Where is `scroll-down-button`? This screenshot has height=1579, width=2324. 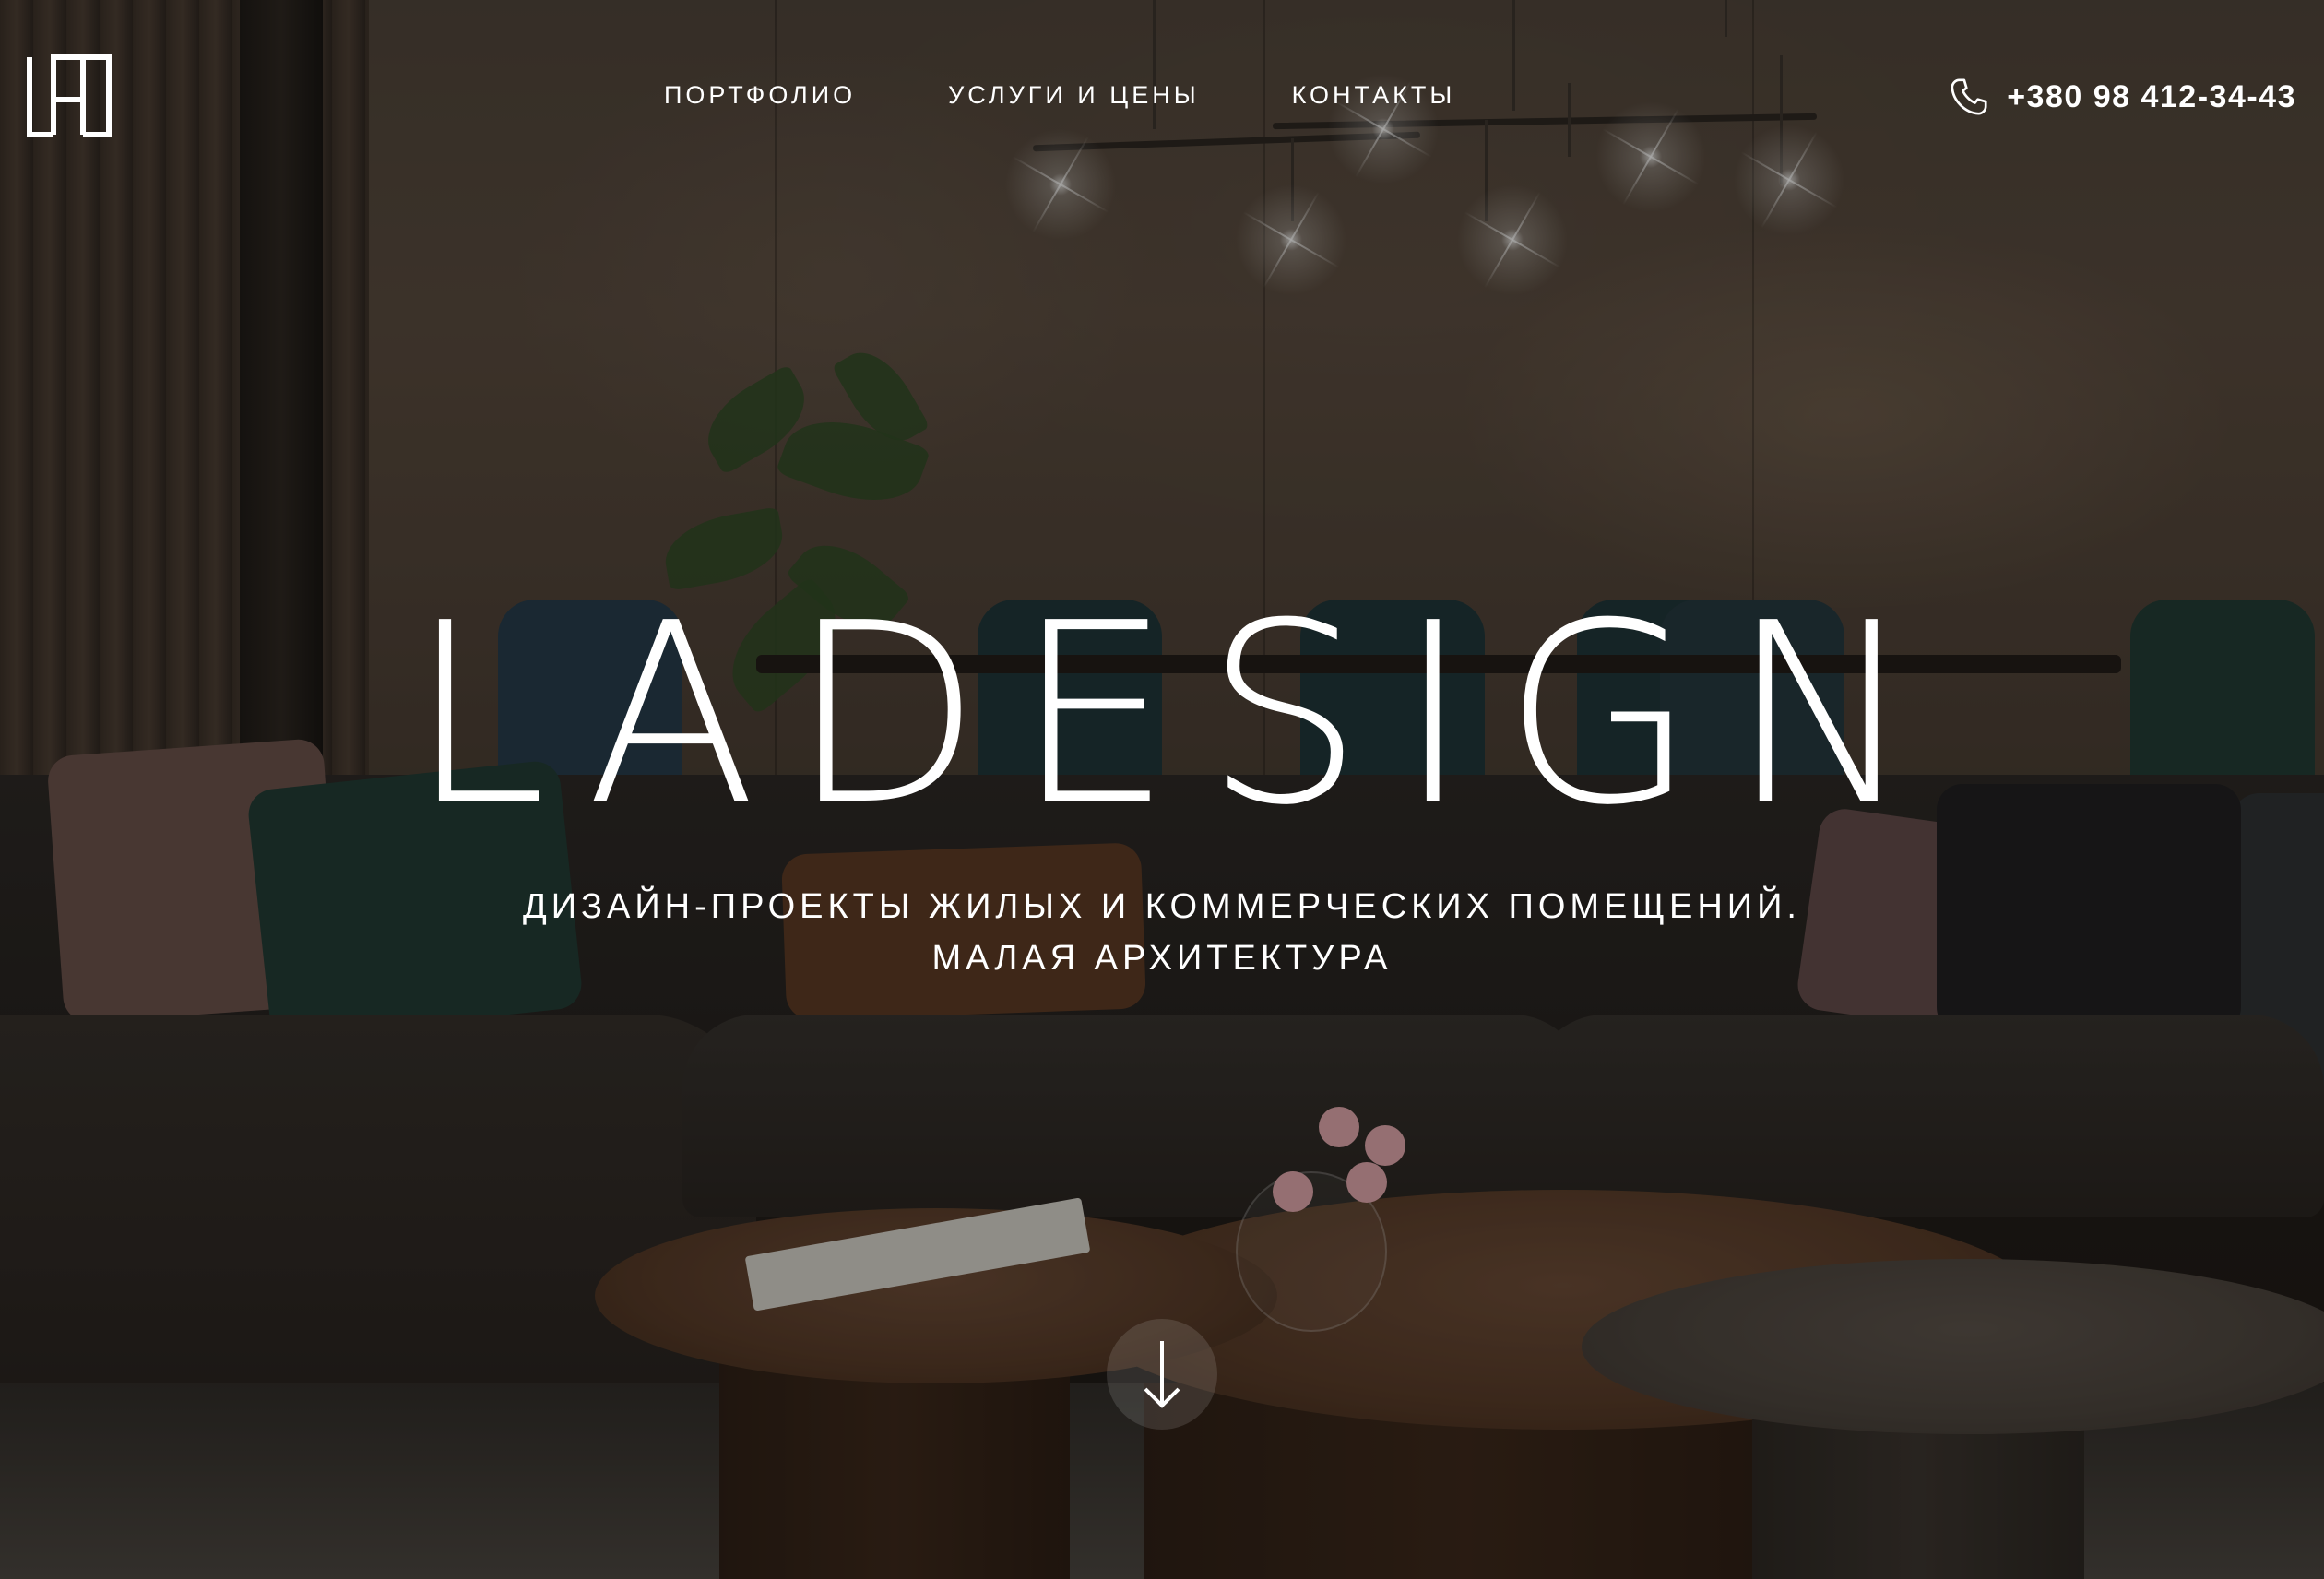
scroll-down-button is located at coordinates (1162, 1374).